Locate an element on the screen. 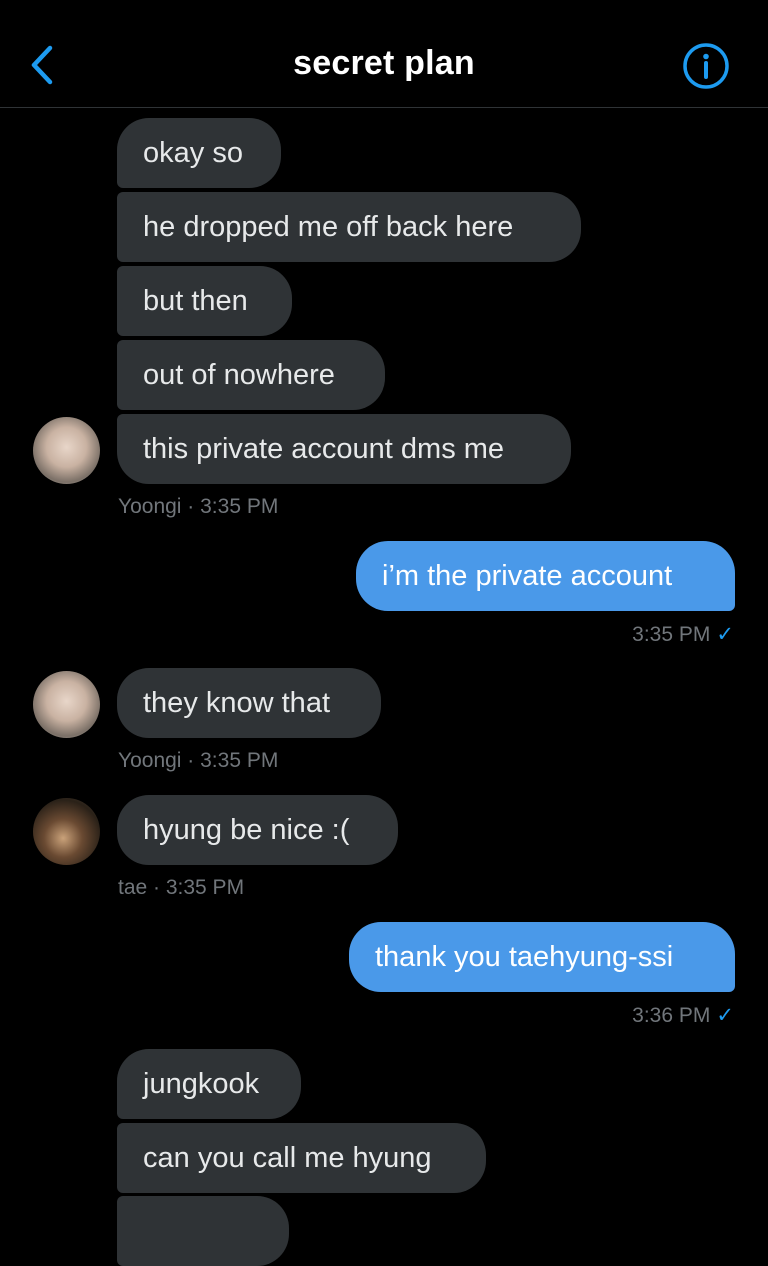  timestamp: 3:35 PM is located at coordinates (671, 634).